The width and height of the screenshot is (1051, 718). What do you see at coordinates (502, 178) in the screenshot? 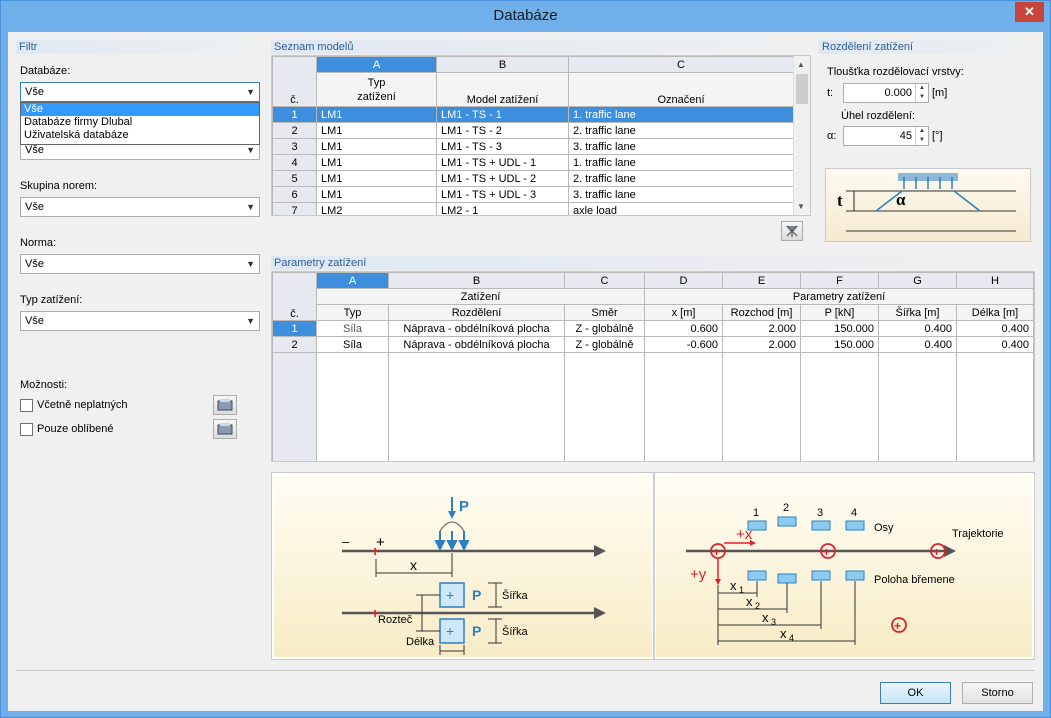
I see `model-cell-model: LM1 - TS + UDL - 2` at bounding box center [502, 178].